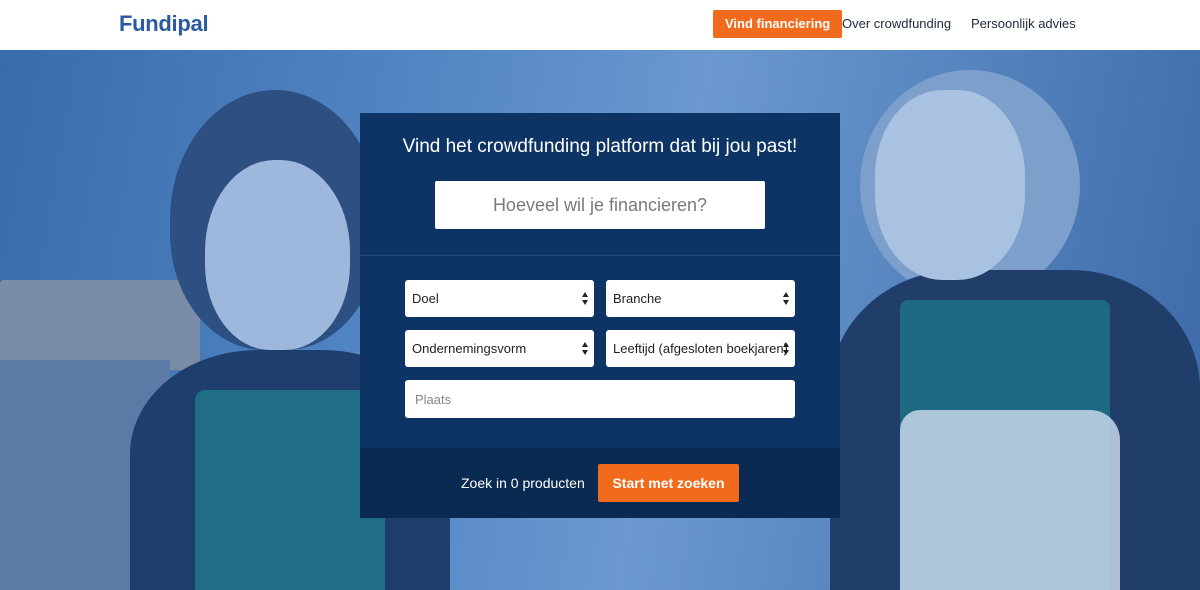 This screenshot has height=590, width=1200. Describe the element at coordinates (778, 24) in the screenshot. I see `nav-vind-financiering: Vind financiering` at that location.